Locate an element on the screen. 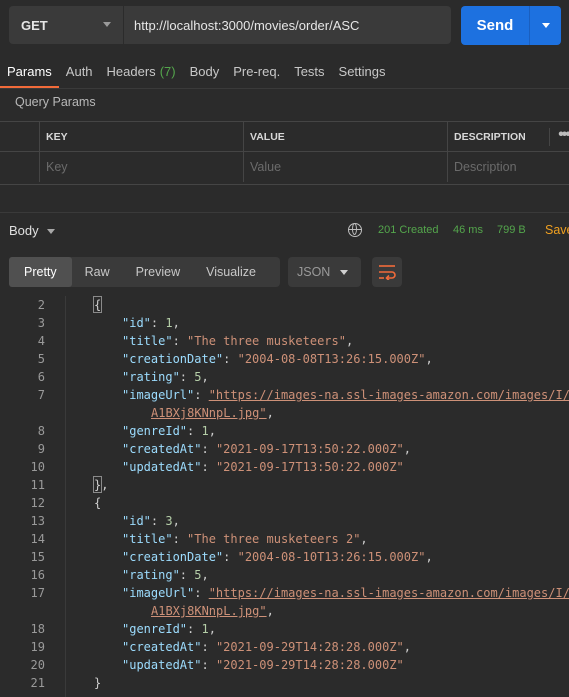 The image size is (569, 697). code-line: 2{ is located at coordinates (284, 305).